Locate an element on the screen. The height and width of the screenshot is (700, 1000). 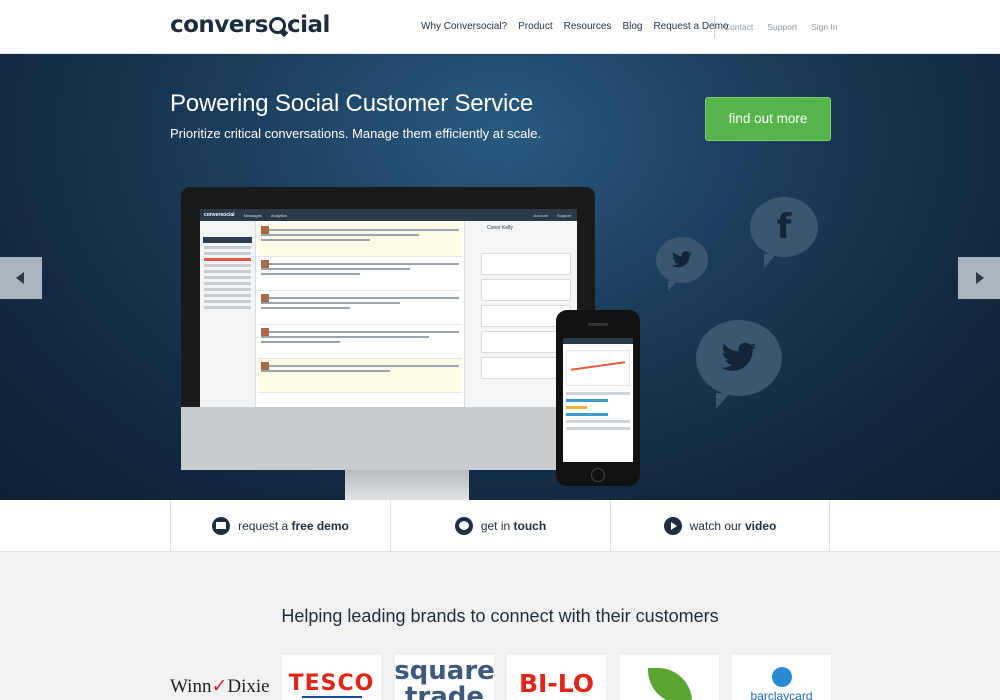
secondary-nav: Contact Support Sign In is located at coordinates (781, 27).